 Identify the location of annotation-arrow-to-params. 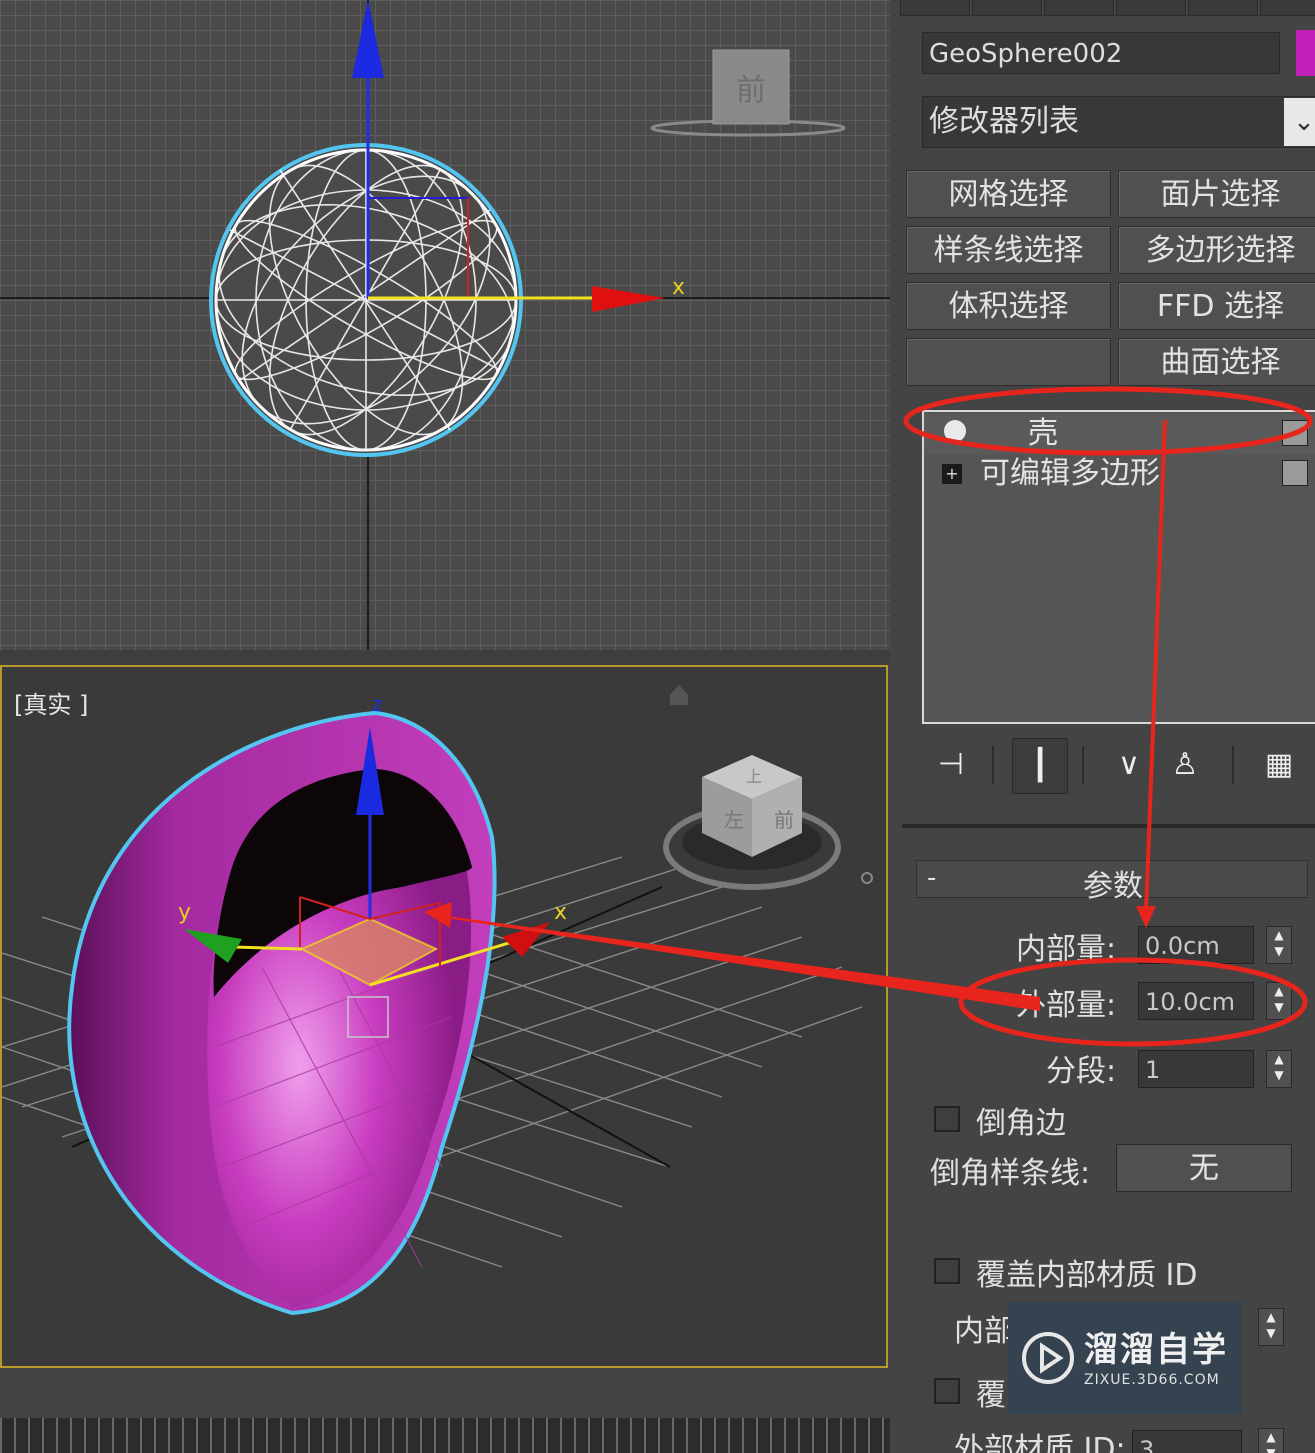
(1155, 666).